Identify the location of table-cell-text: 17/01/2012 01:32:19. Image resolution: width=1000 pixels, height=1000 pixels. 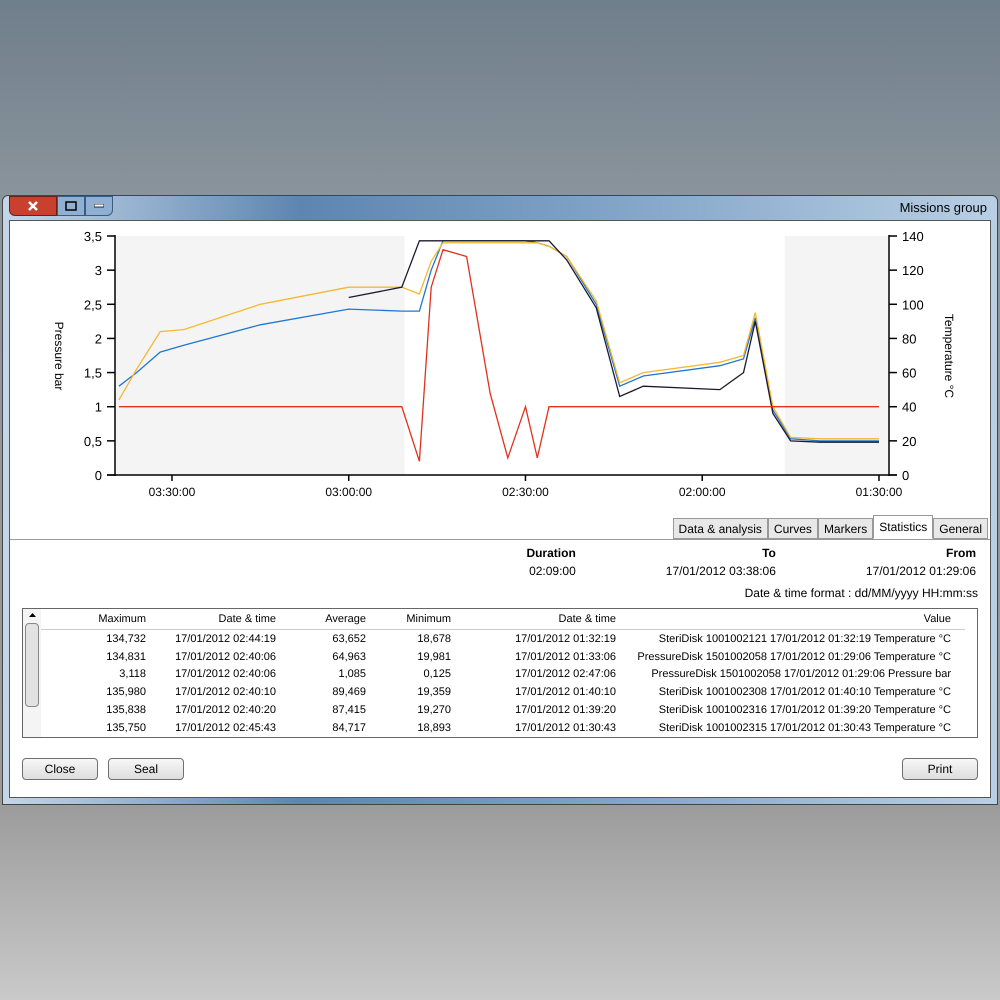
(565, 639).